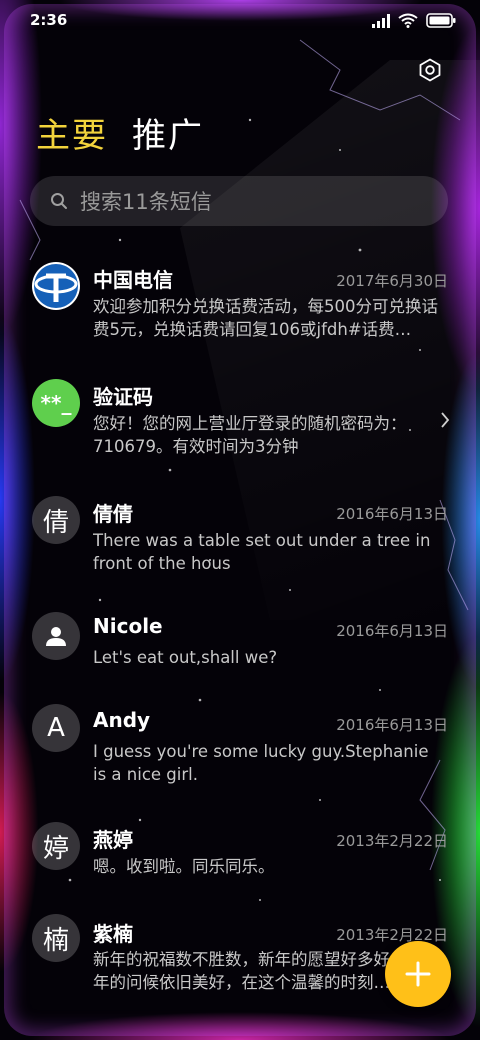  I want to click on signal-icon, so click(381, 20).